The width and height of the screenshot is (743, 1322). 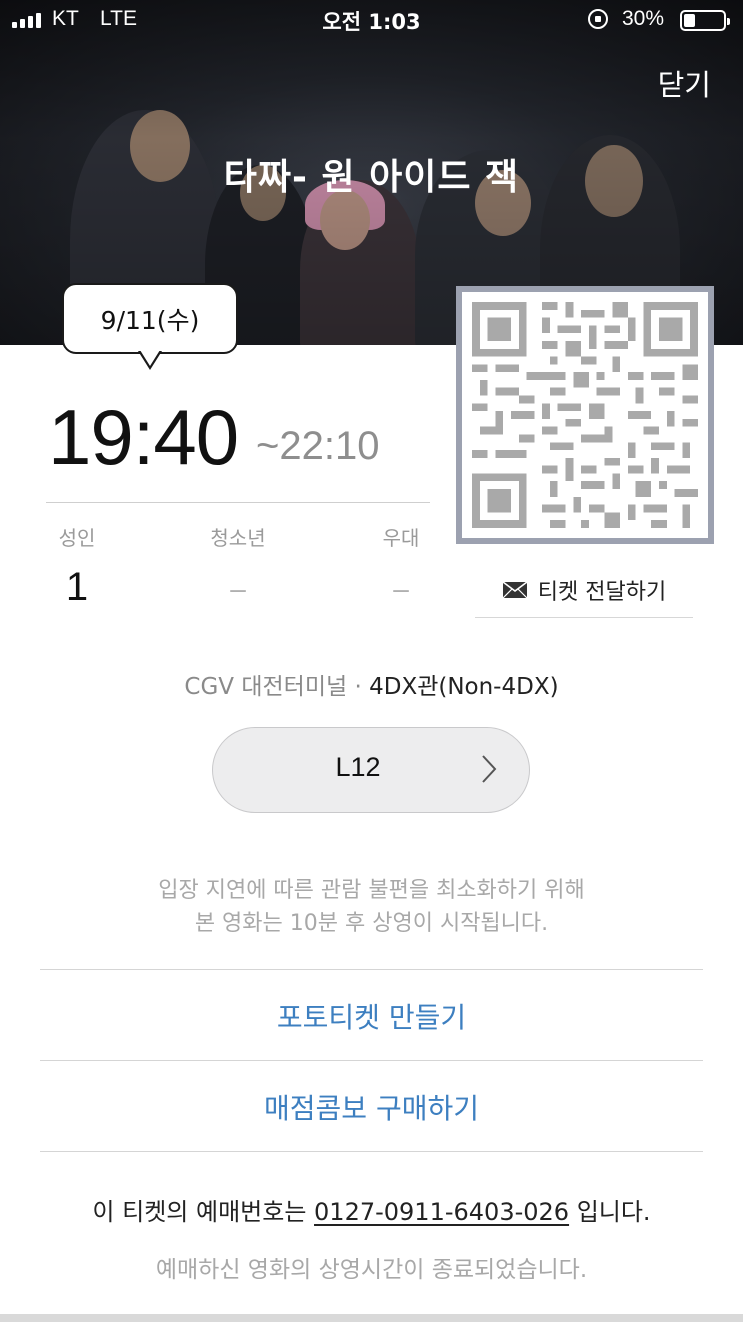 What do you see at coordinates (371, 890) in the screenshot?
I see `notice-line: 입장 지연에 따른 관람 불편을 최소화하기 위해` at bounding box center [371, 890].